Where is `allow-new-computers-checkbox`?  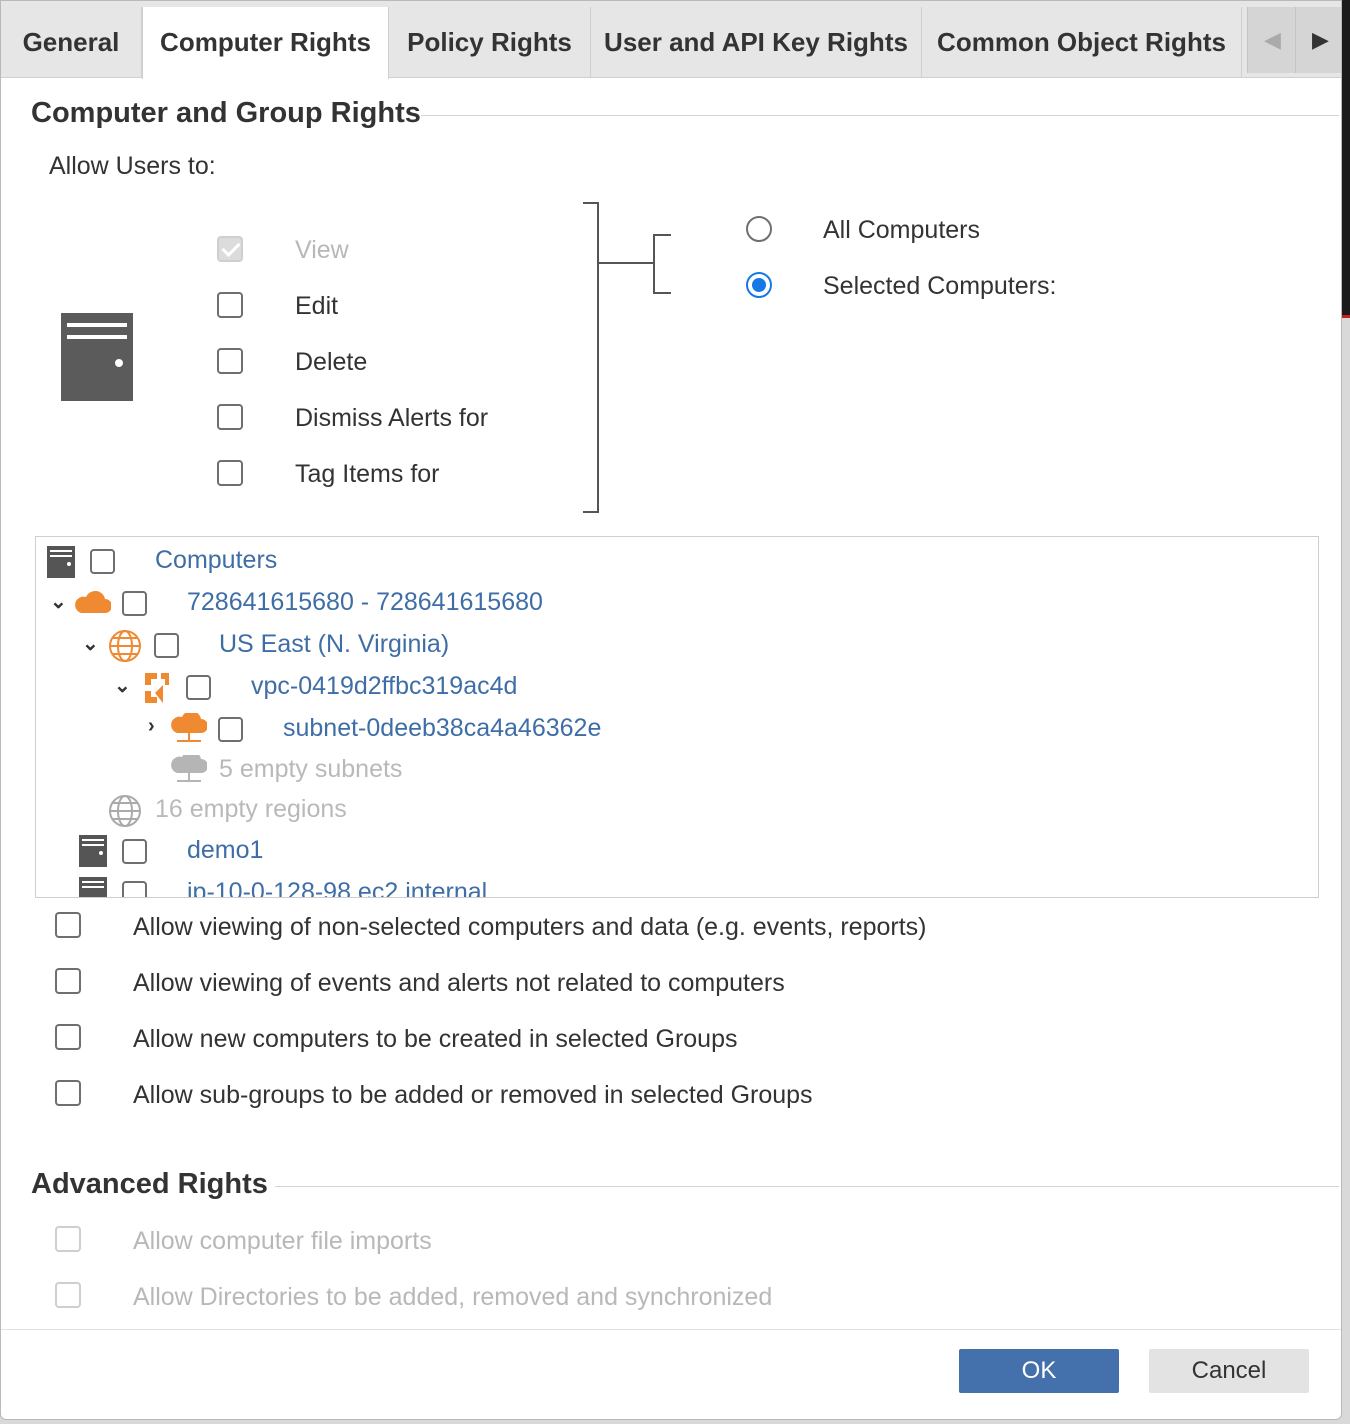
allow-new-computers-checkbox is located at coordinates (68, 1037).